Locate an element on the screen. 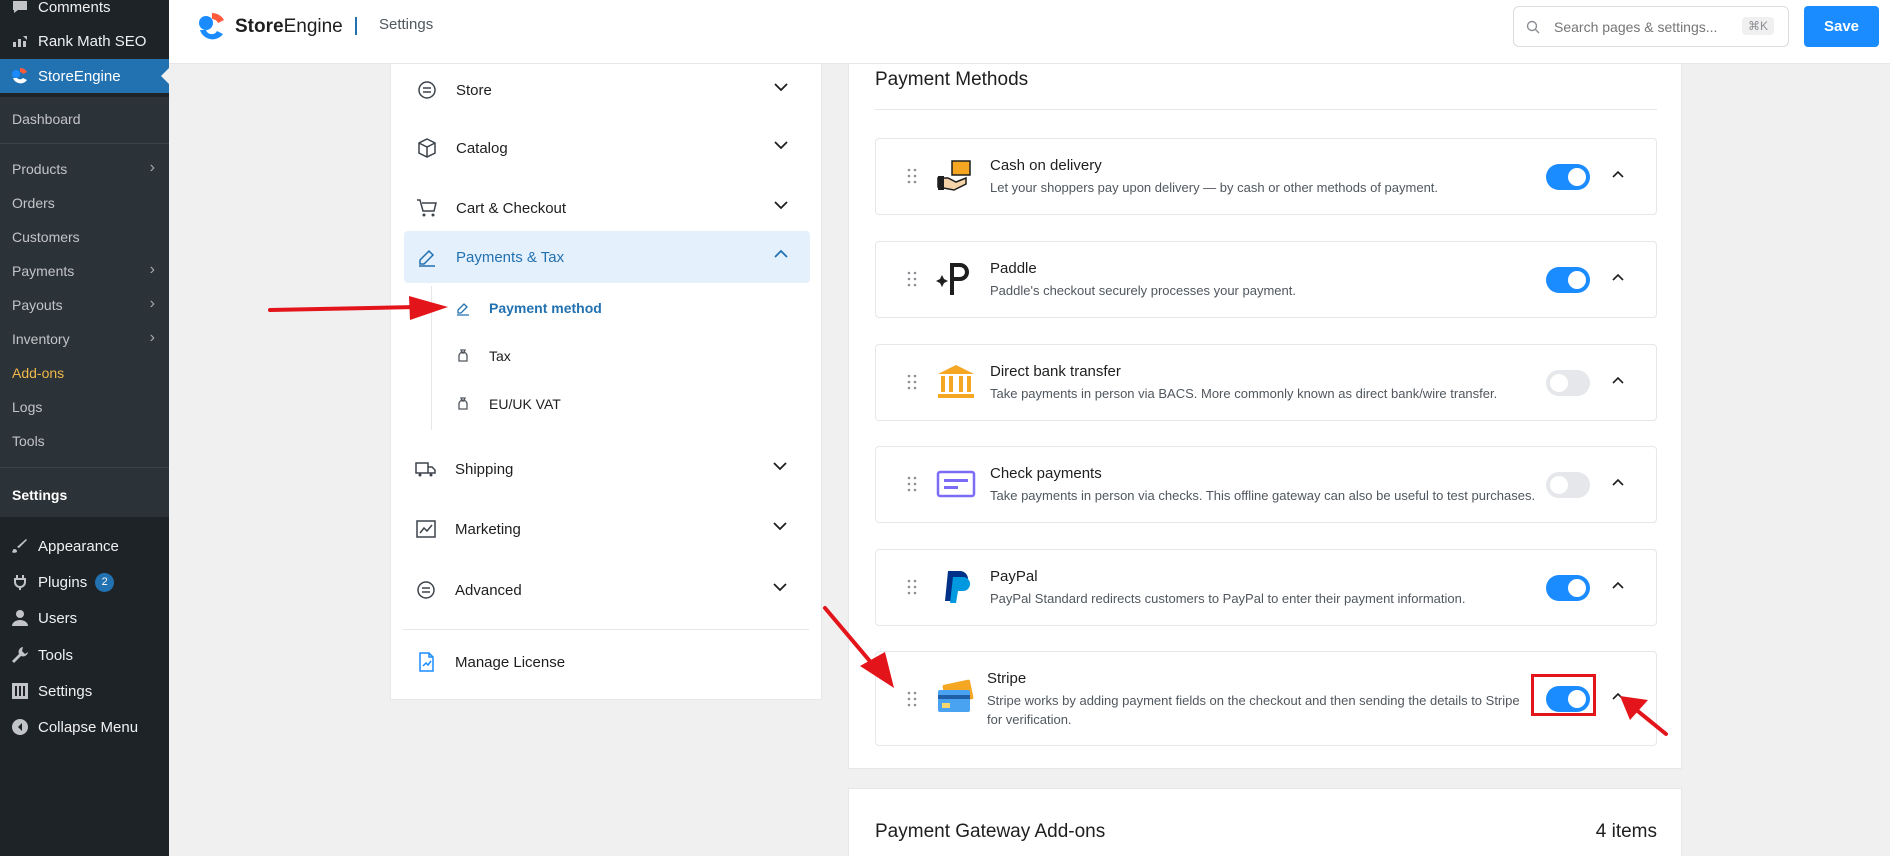 Image resolution: width=1890 pixels, height=856 pixels. wp-sub-payments: Payments is located at coordinates (43, 271).